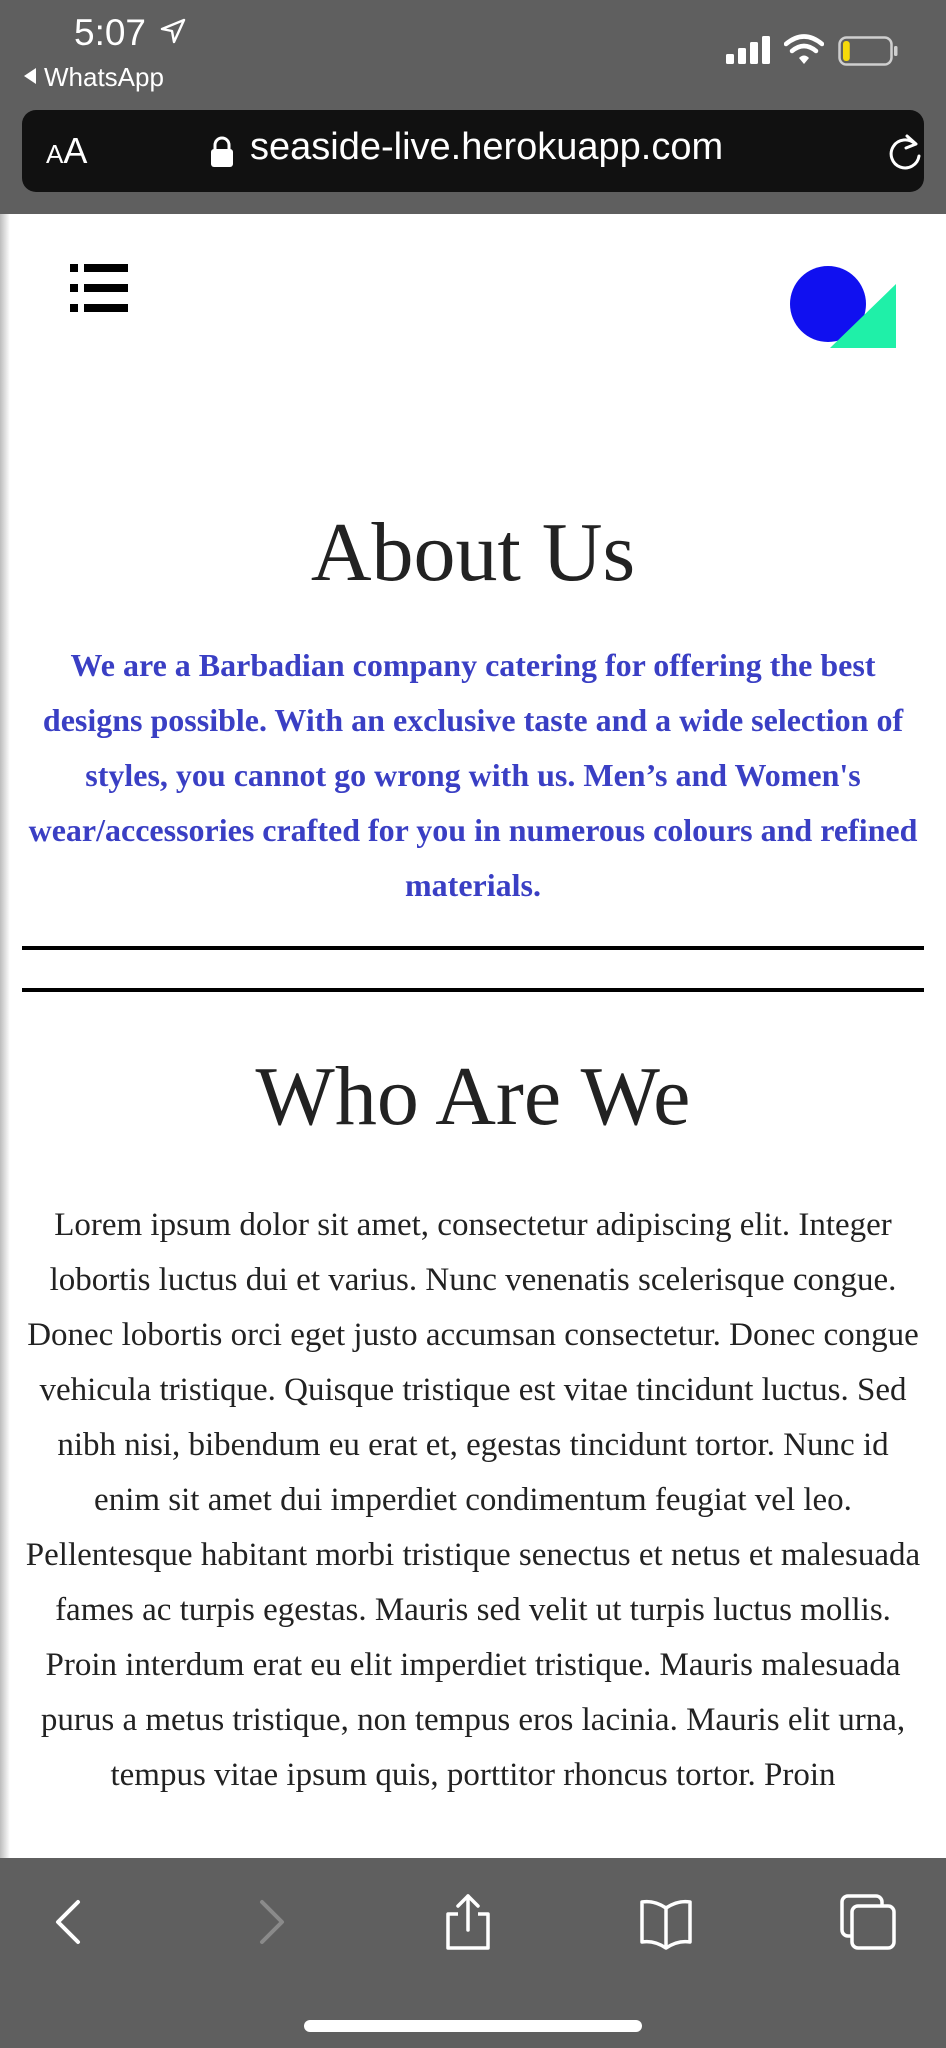 This screenshot has height=2048, width=946. I want to click on status-time: 5:07, so click(110, 32).